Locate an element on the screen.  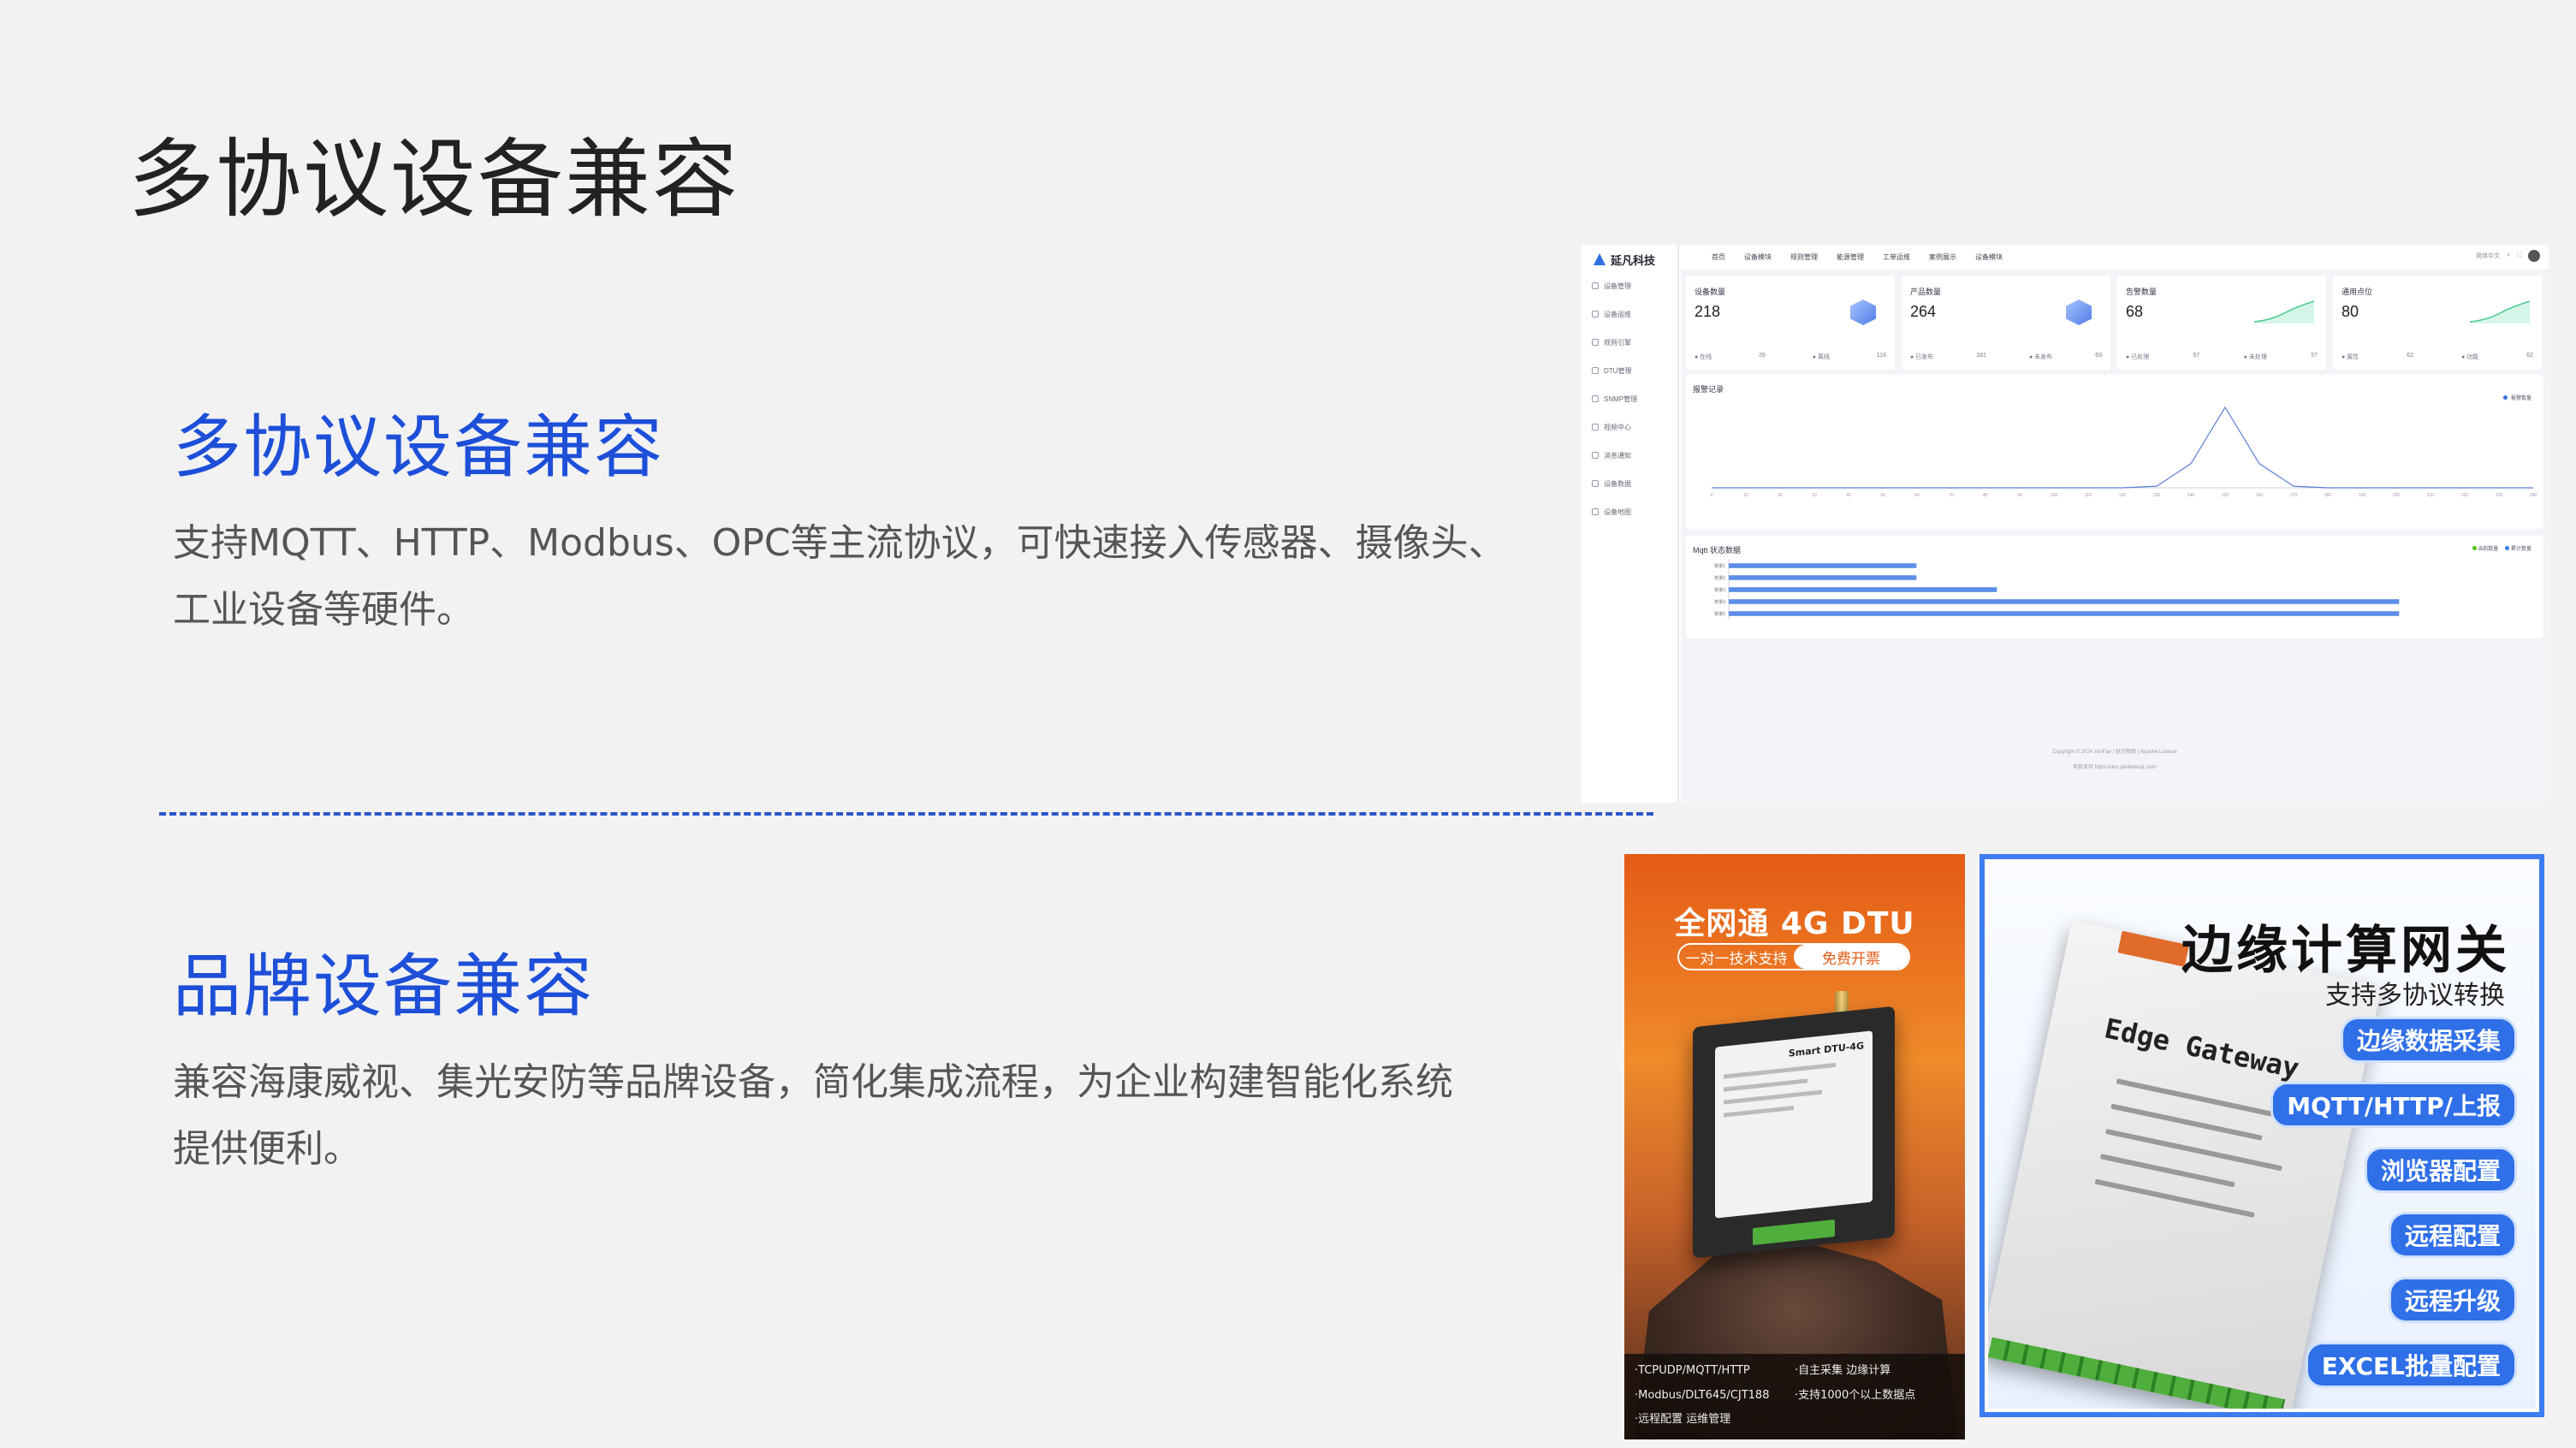
top-nav-item: 能源管理 is located at coordinates (1850, 257).